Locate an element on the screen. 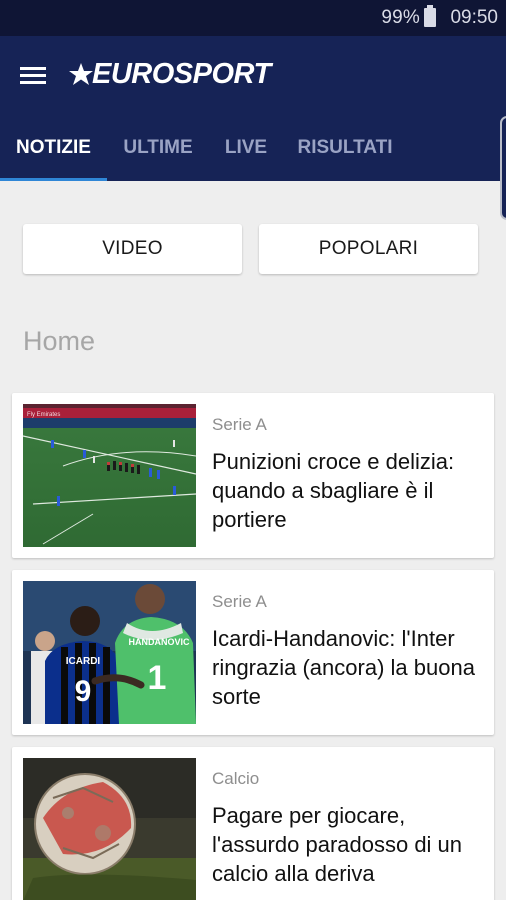 The width and height of the screenshot is (506, 900). section-title: Home is located at coordinates (59, 341).